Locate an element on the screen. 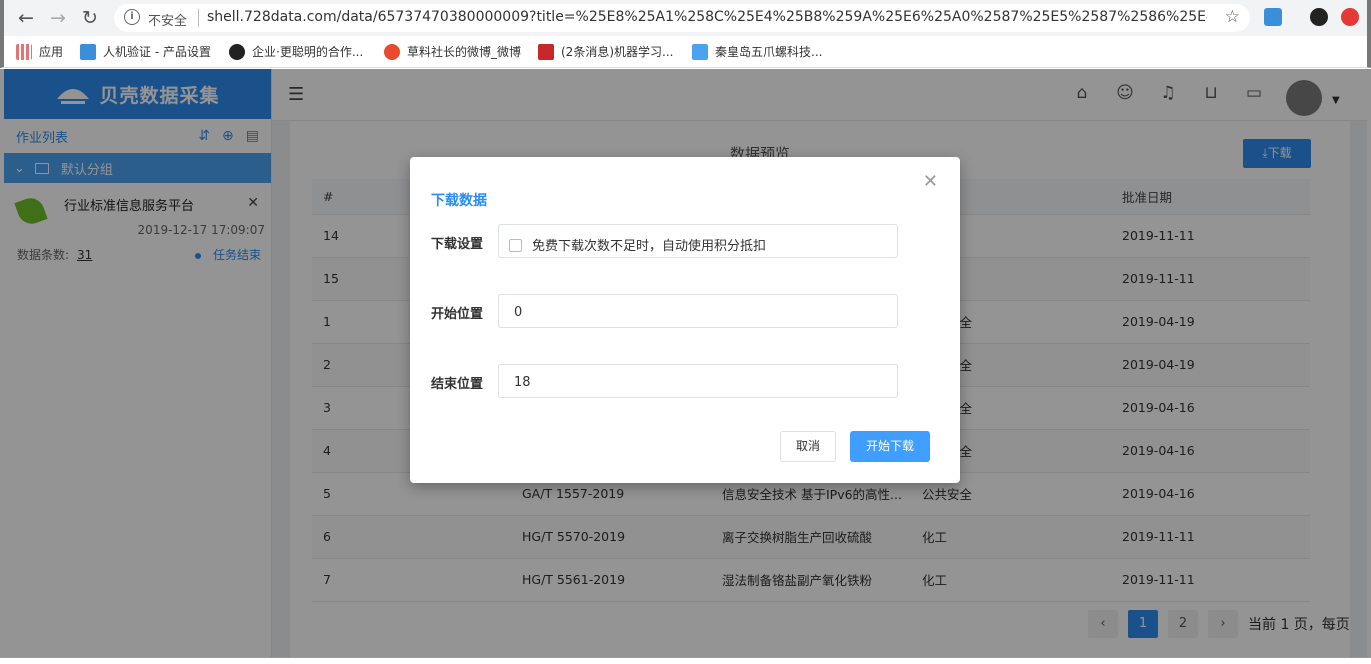 The image size is (1371, 664). reload-icon: ↻ is located at coordinates (90, 18).